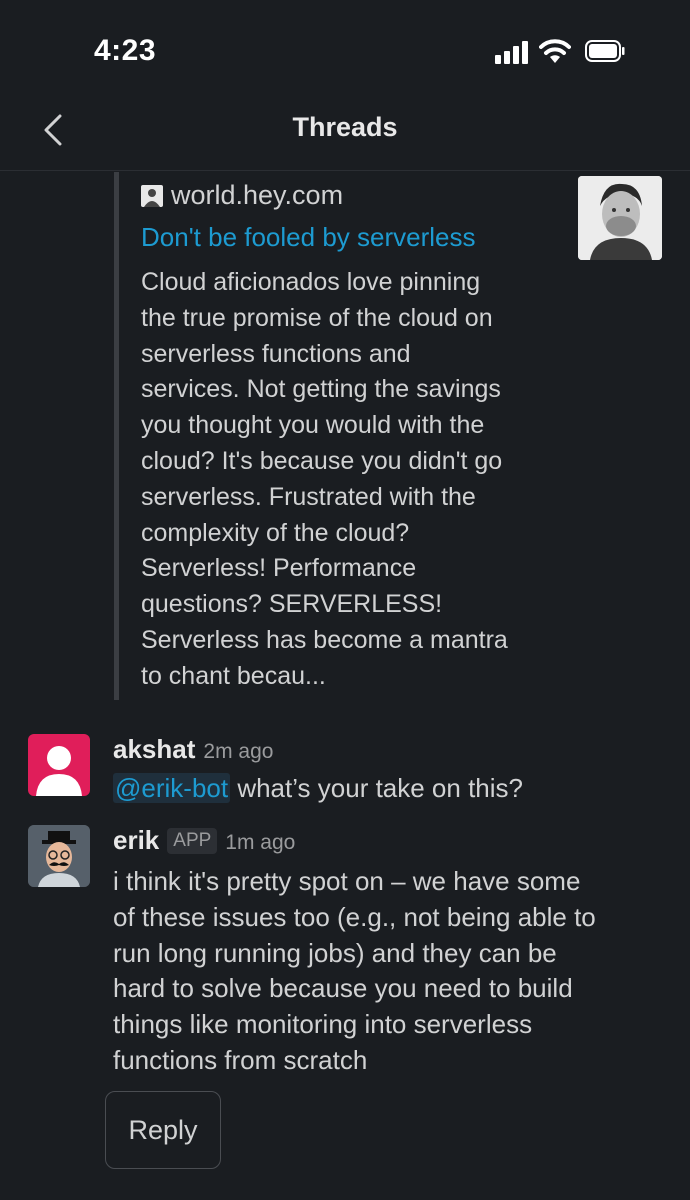 The height and width of the screenshot is (1200, 690). What do you see at coordinates (343, 988) in the screenshot?
I see `message-line: hard to solve because you need to build` at bounding box center [343, 988].